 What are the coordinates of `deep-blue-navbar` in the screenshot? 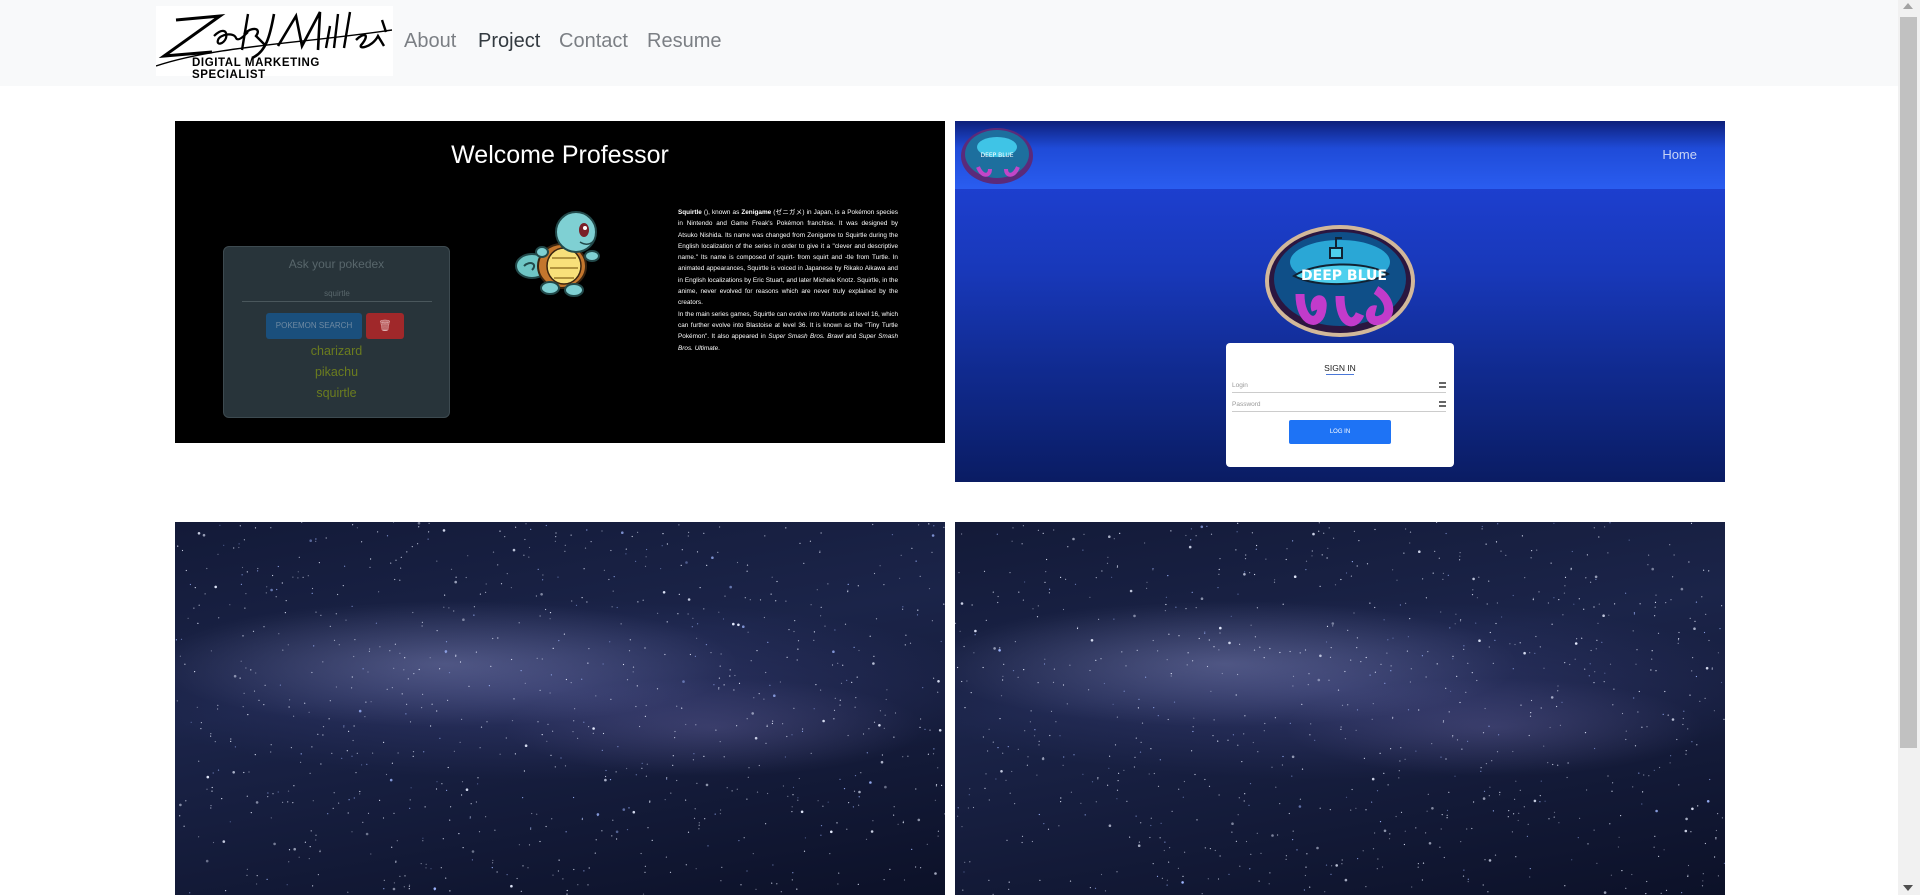 It's located at (1340, 155).